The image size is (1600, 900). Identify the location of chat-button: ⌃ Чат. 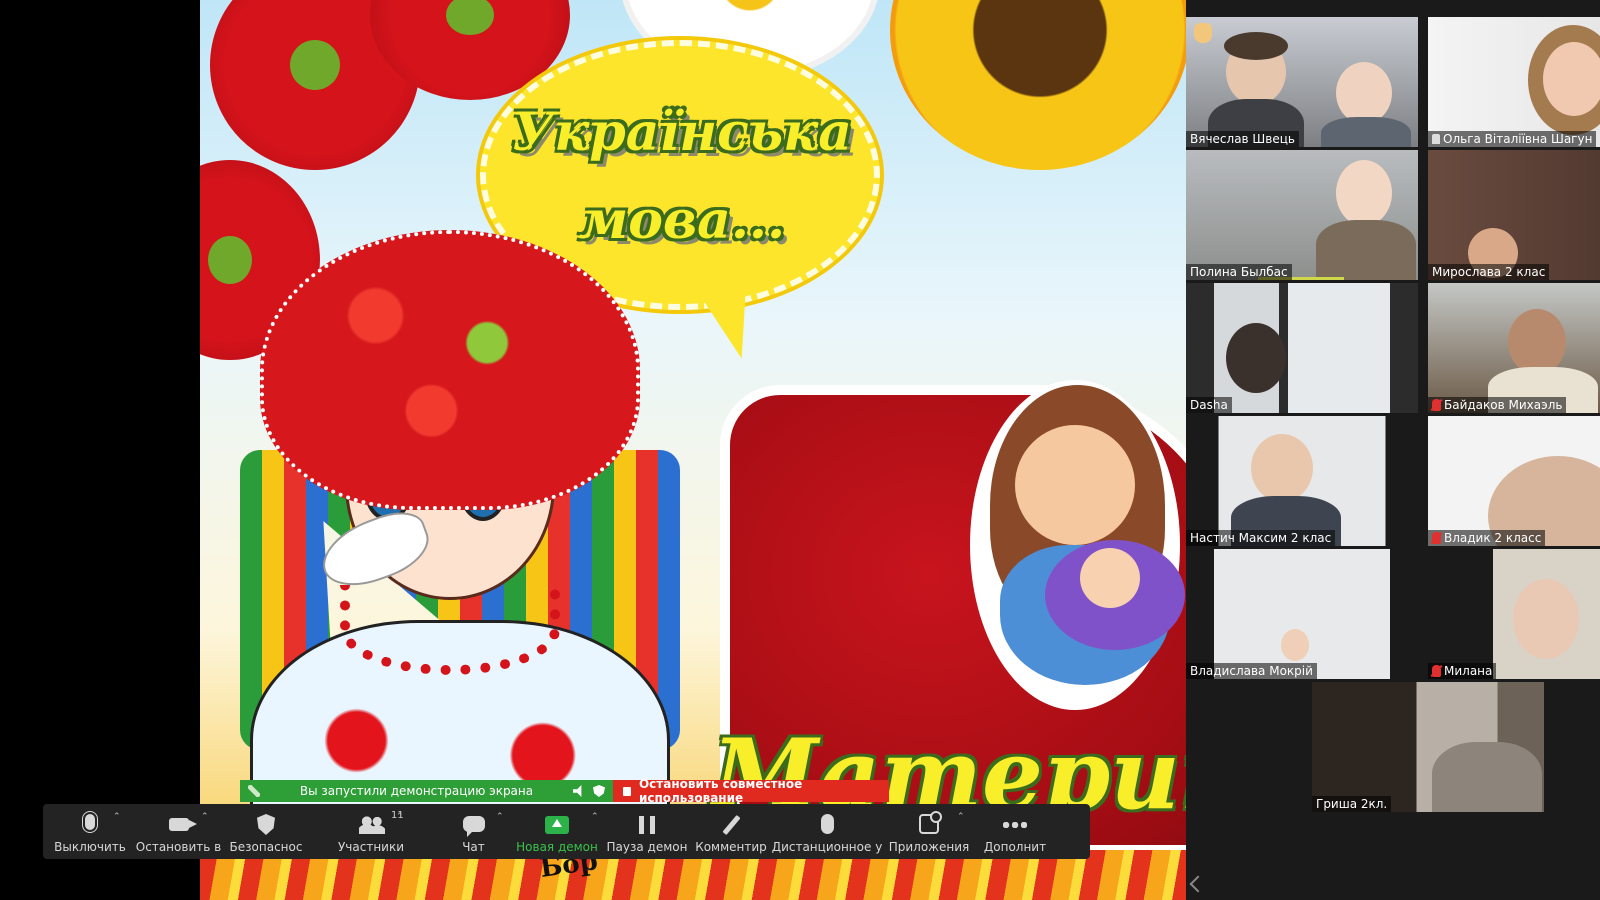
(473, 831).